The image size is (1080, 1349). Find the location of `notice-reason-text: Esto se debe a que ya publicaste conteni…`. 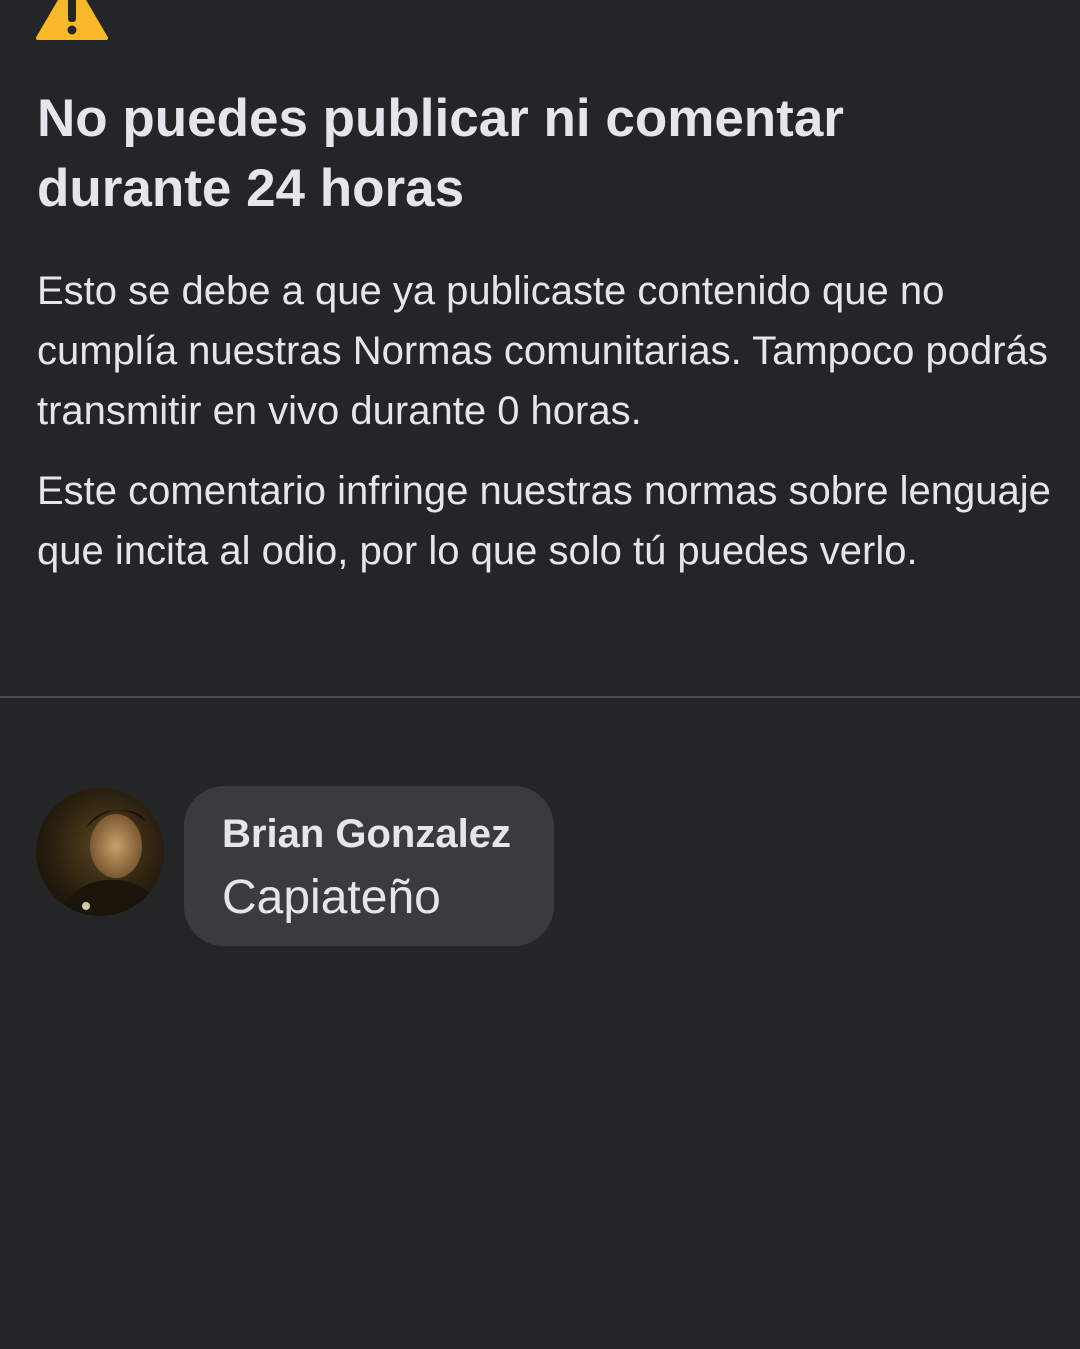

notice-reason-text: Esto se debe a que ya publicaste conteni… is located at coordinates (542, 351).